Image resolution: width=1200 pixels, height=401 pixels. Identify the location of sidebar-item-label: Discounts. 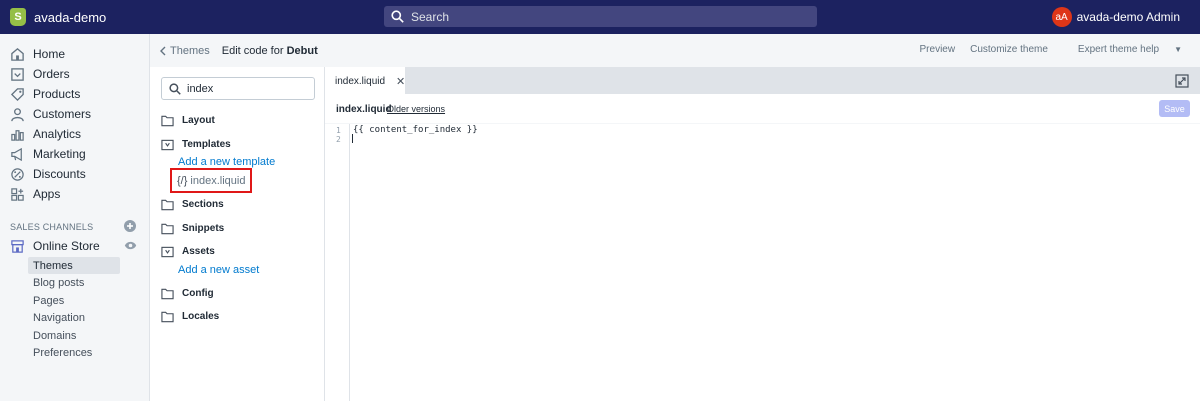
(59, 174).